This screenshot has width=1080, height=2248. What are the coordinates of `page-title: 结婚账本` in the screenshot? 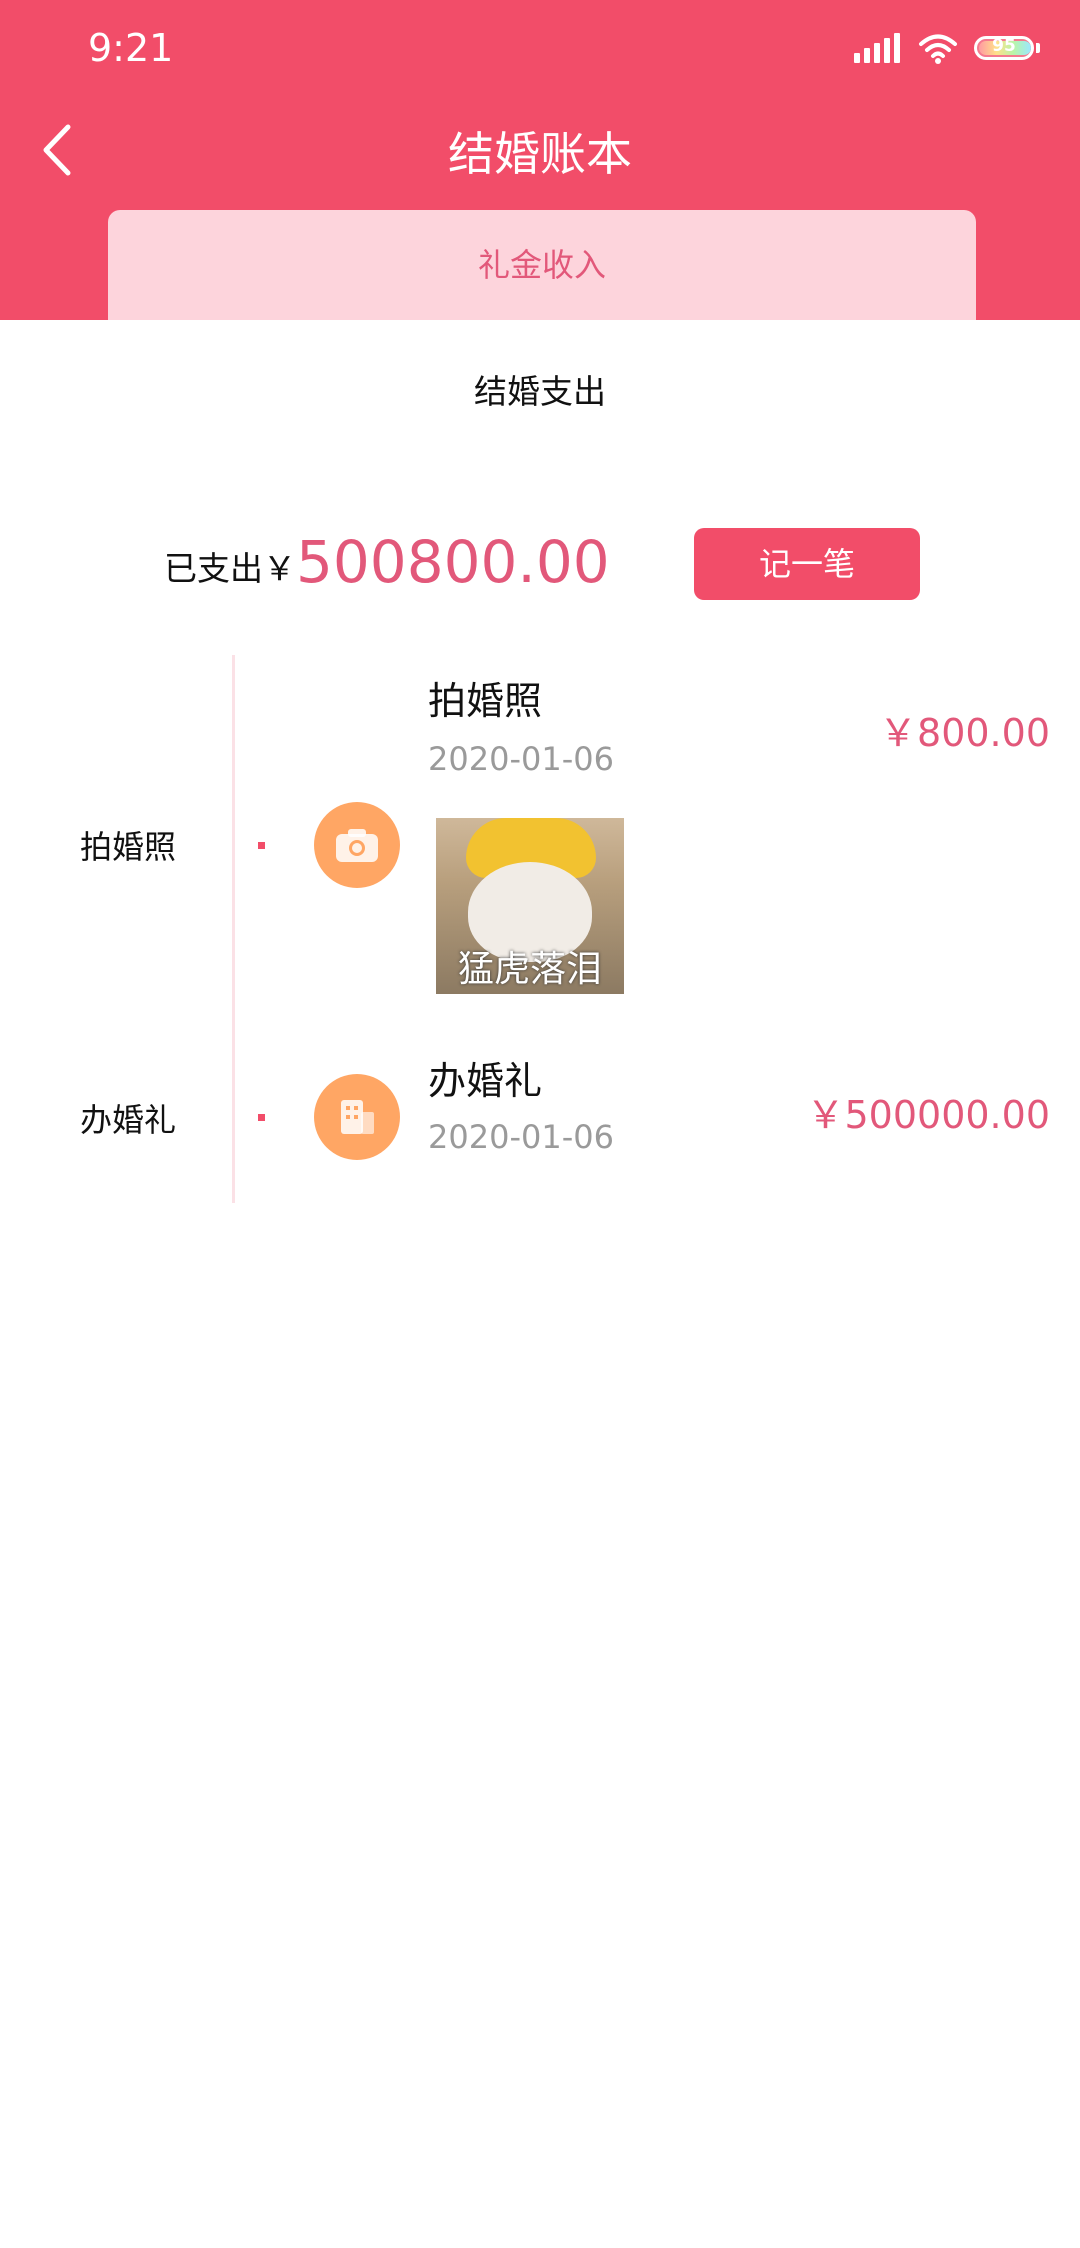 It's located at (540, 154).